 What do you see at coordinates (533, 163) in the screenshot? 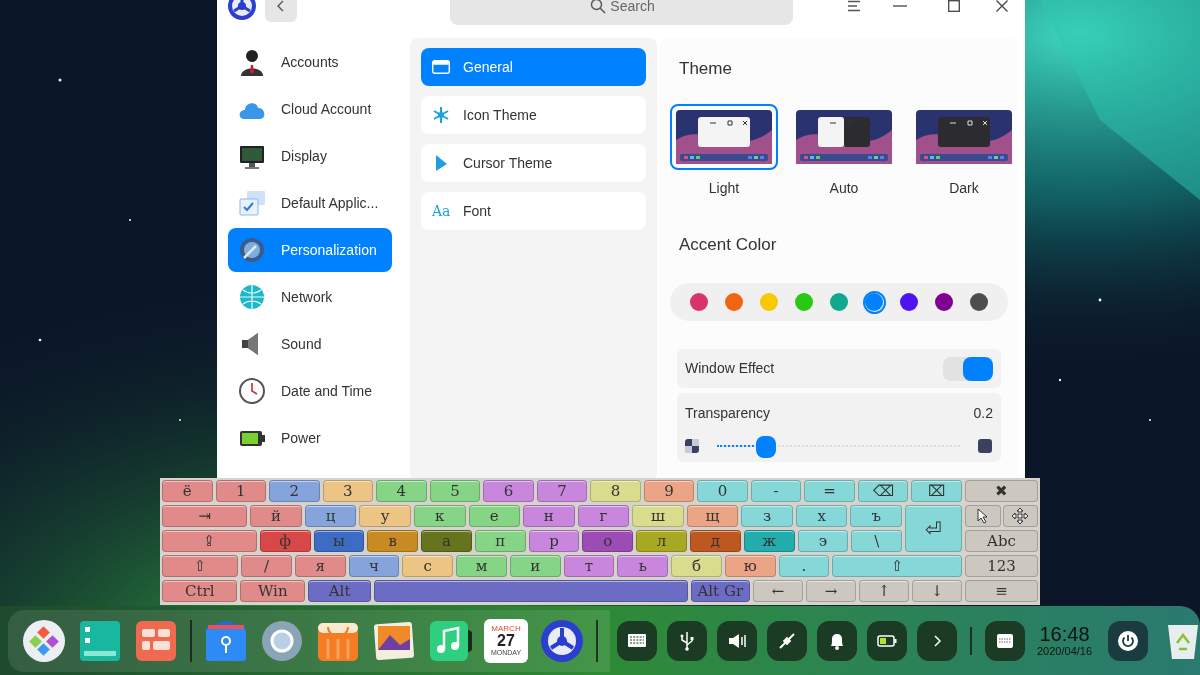
I see `category-item: Cursor Theme` at bounding box center [533, 163].